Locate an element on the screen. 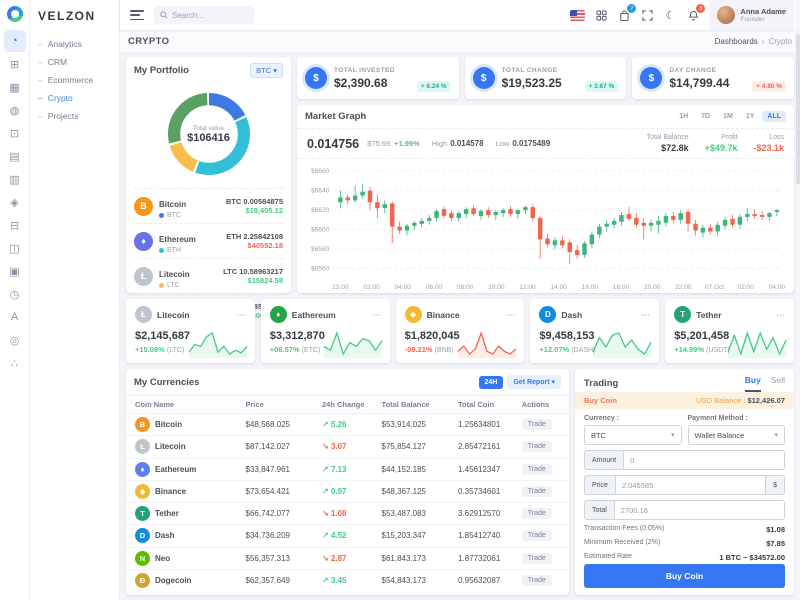  svg-text: $6640 is located at coordinates (320, 191).